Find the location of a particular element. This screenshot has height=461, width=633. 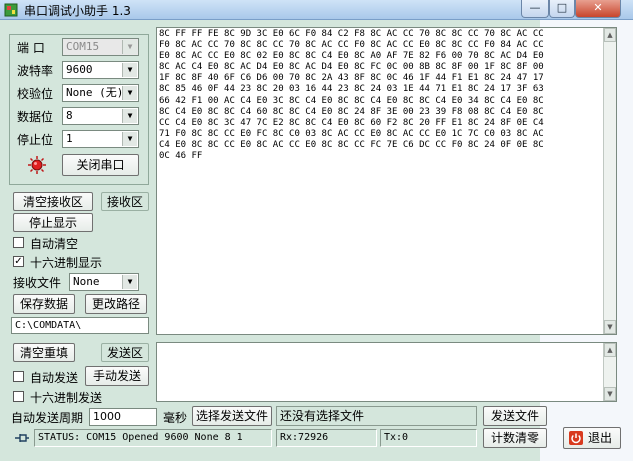

databits-label: 数据位 is located at coordinates (35, 117).